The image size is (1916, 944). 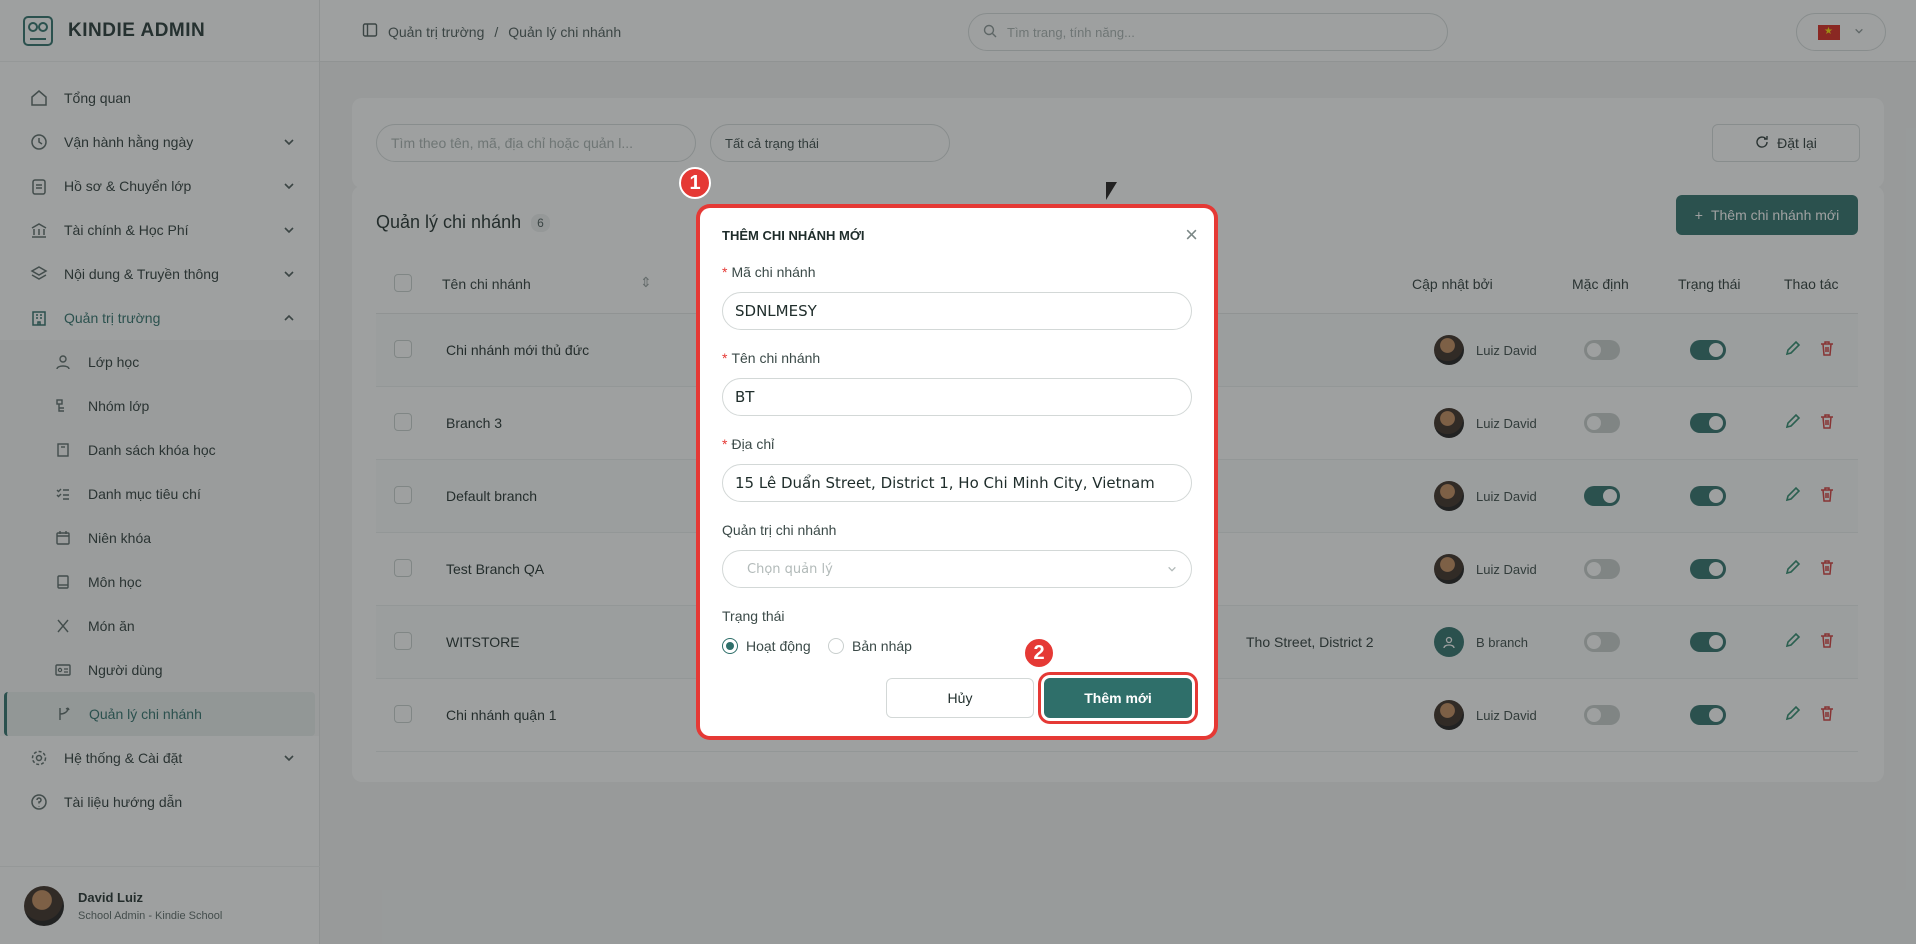 What do you see at coordinates (882, 646) in the screenshot?
I see `radio-label: Bản nháp` at bounding box center [882, 646].